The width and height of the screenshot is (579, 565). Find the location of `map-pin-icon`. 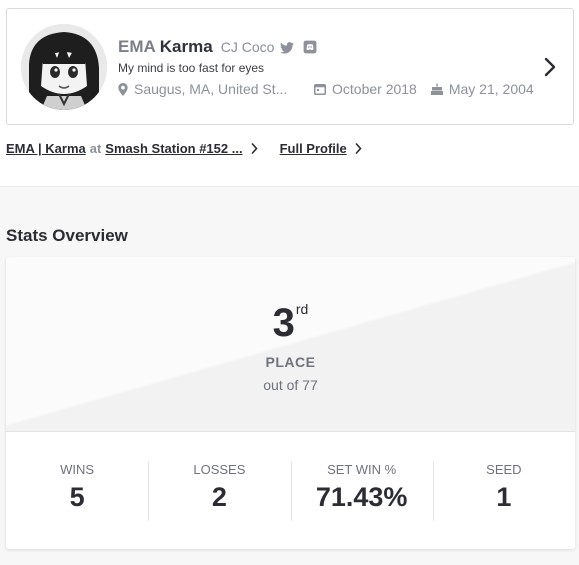

map-pin-icon is located at coordinates (123, 89).